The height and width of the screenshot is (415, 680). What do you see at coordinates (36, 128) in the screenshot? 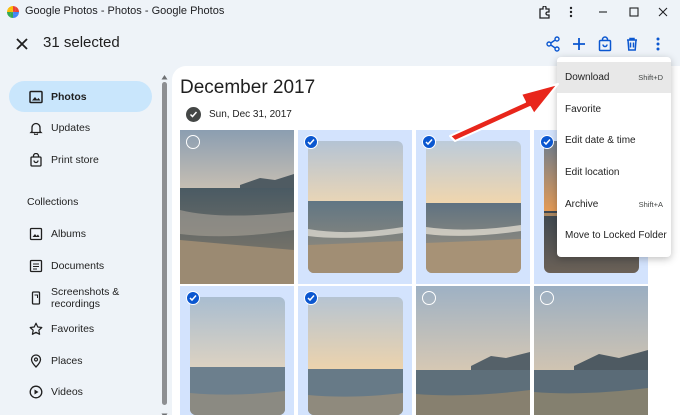
I see `bell-icon` at bounding box center [36, 128].